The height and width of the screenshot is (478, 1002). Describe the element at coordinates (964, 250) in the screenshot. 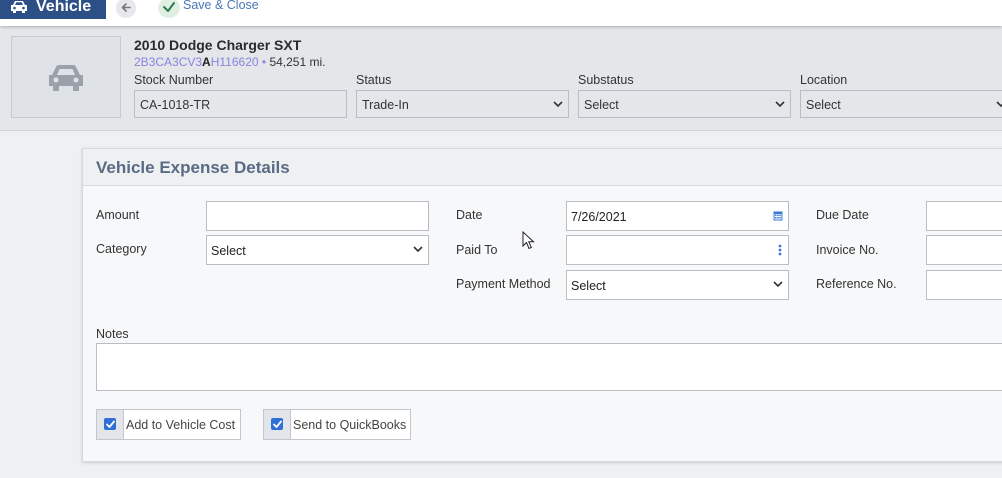

I see `invoice-input` at that location.